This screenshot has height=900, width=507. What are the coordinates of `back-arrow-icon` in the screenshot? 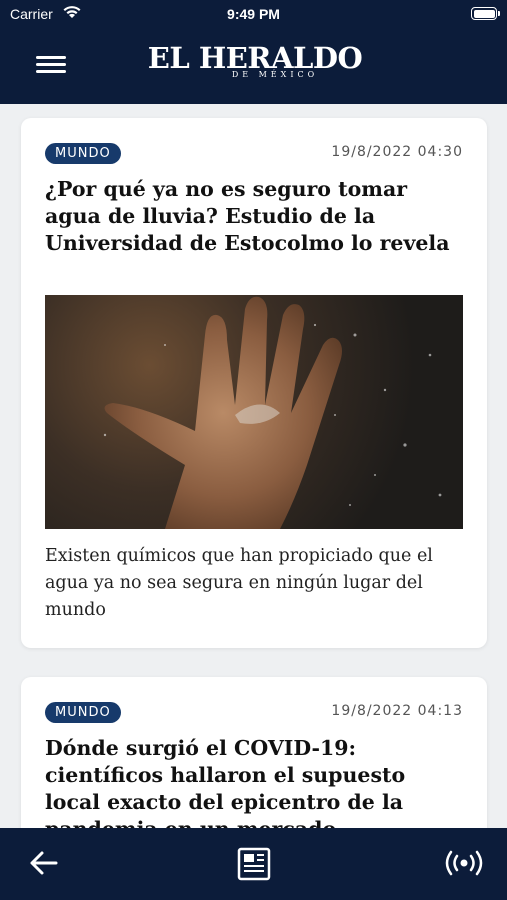 It's located at (44, 863).